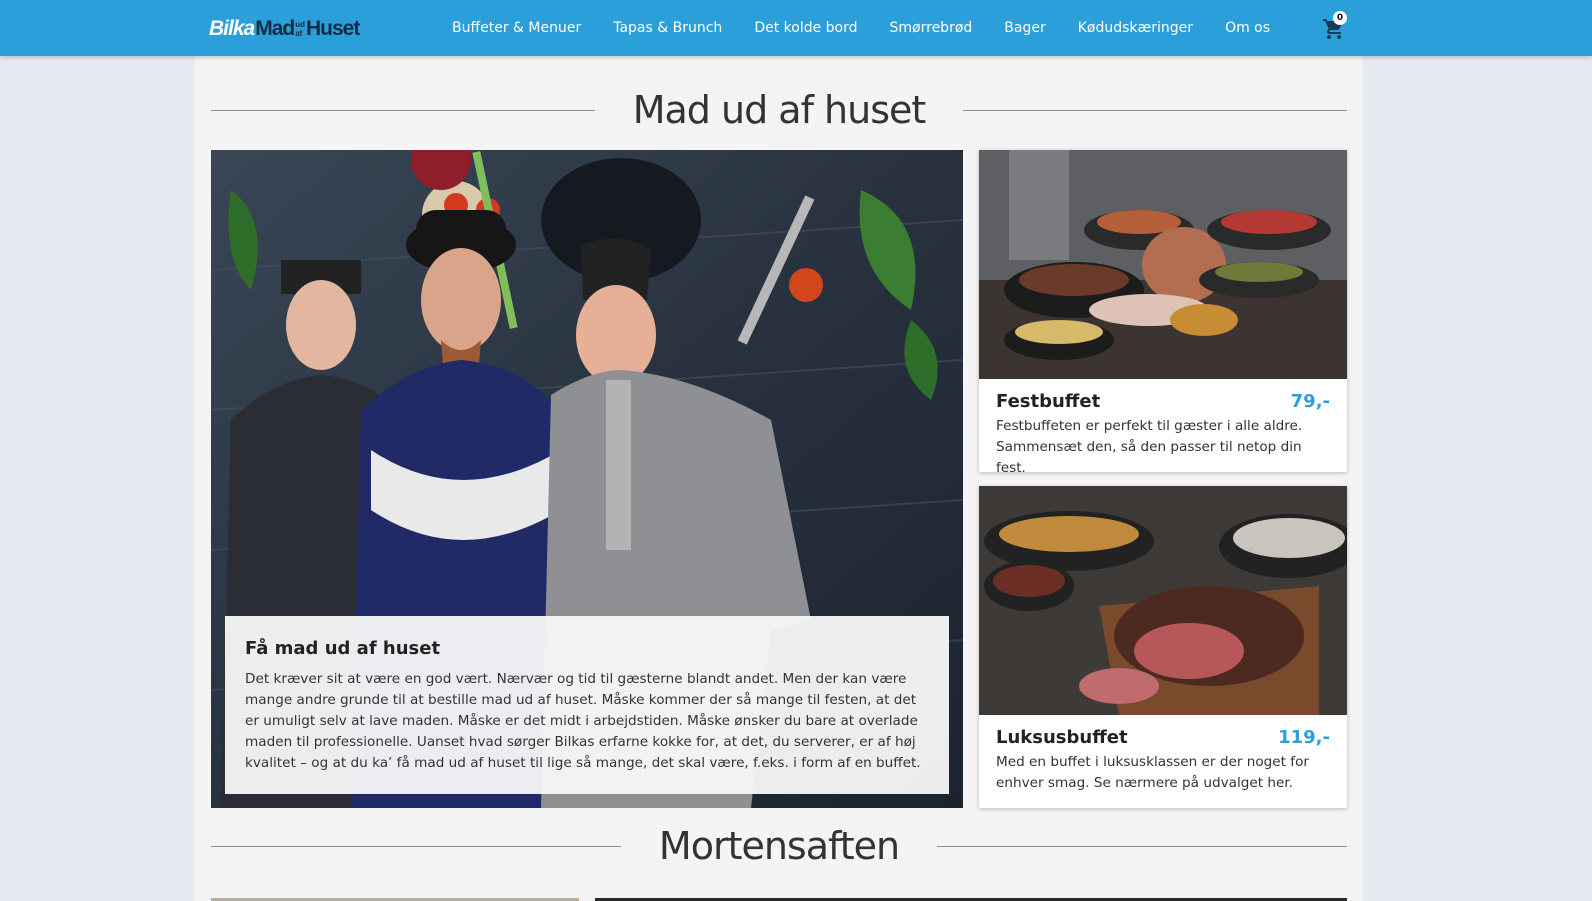 This screenshot has width=1592, height=901. I want to click on section-heading-mortensaften: Mortensaften, so click(779, 846).